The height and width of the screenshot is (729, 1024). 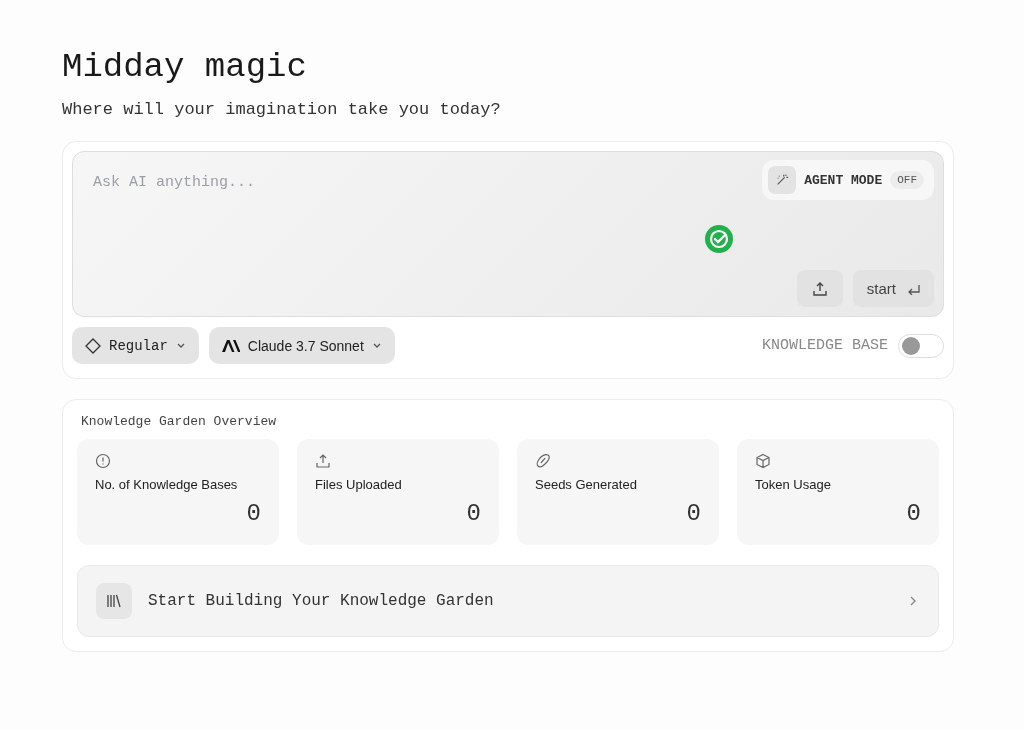 I want to click on page-subtitle: Where will your imagination take you today?, so click(x=282, y=109).